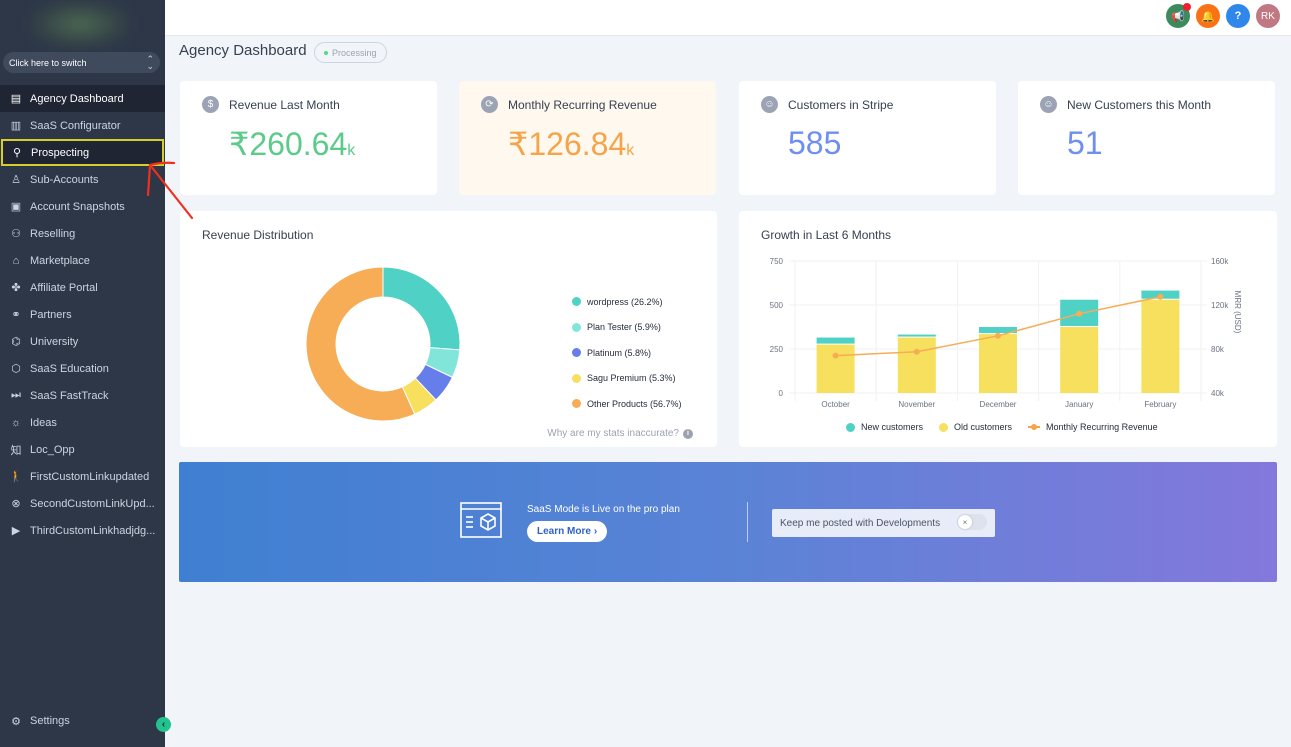 The image size is (1291, 747). I want to click on legend-swatch-line, so click(1034, 427).